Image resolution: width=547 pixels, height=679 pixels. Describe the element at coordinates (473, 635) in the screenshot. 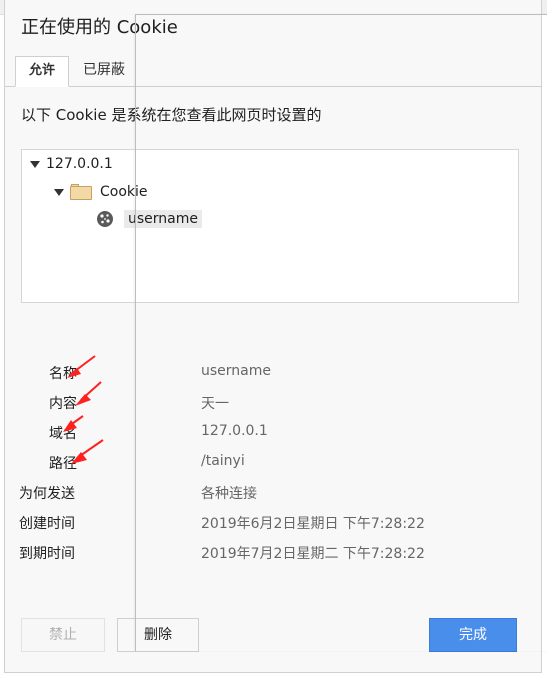

I see `done-button: 完成` at that location.